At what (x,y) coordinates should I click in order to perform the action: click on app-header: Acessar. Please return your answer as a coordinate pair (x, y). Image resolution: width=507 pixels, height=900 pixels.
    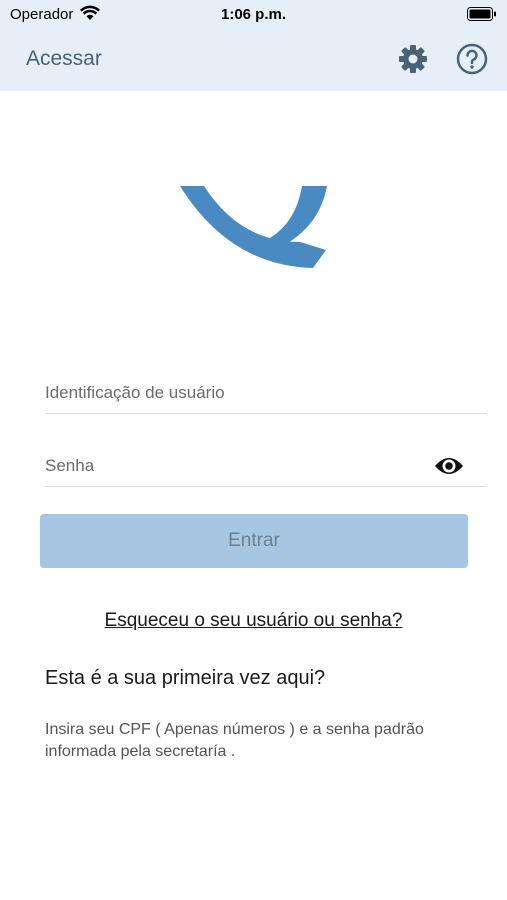
    Looking at the image, I should click on (253, 59).